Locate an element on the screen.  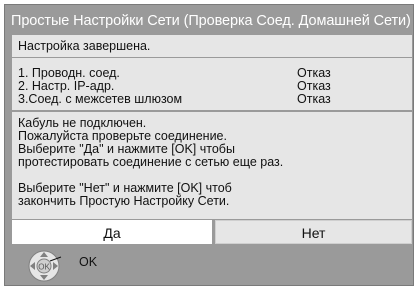
status-panel: Настройка завершена. is located at coordinates (212, 46).